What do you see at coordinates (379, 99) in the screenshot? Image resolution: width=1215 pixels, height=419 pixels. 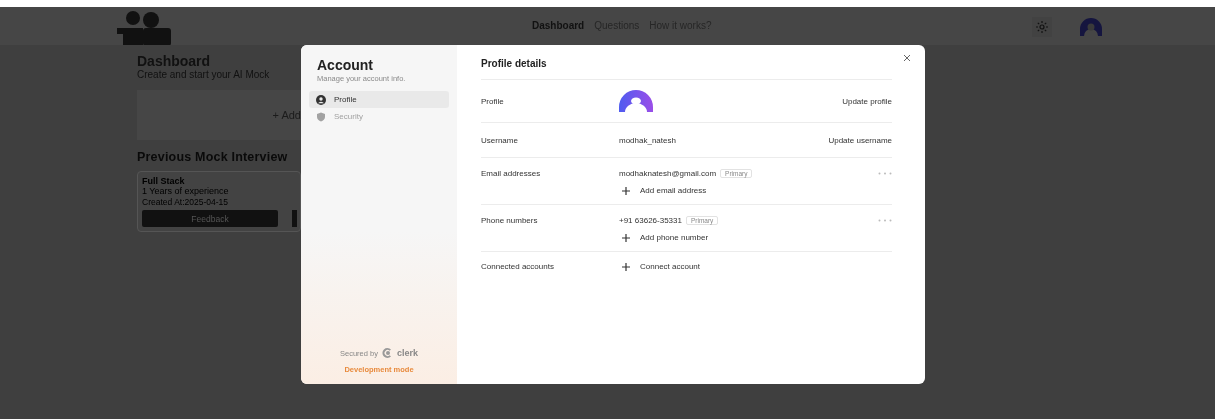 I see `sidebar-item: Profile` at bounding box center [379, 99].